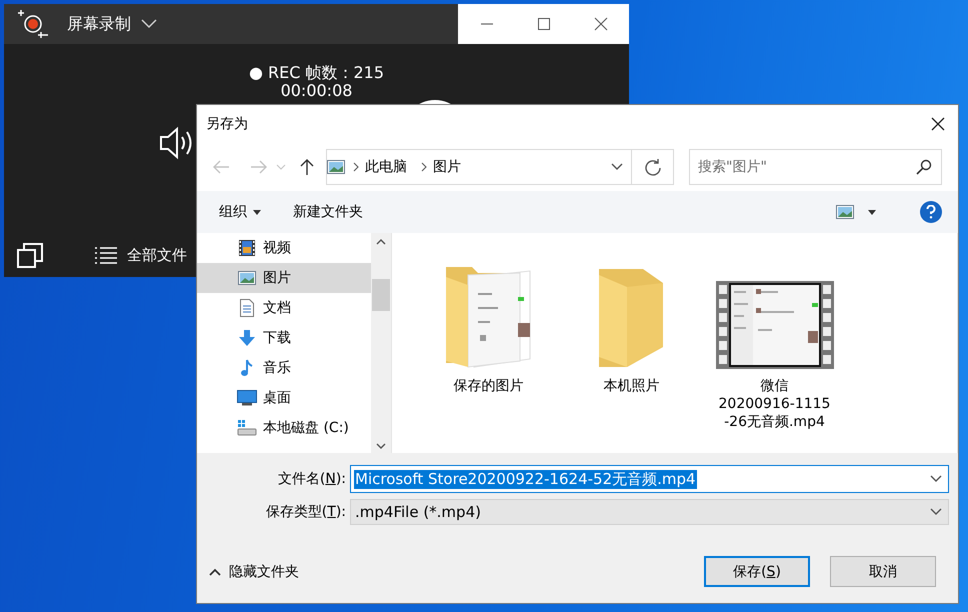  What do you see at coordinates (632, 386) in the screenshot?
I see `file-name: 本机照片` at bounding box center [632, 386].